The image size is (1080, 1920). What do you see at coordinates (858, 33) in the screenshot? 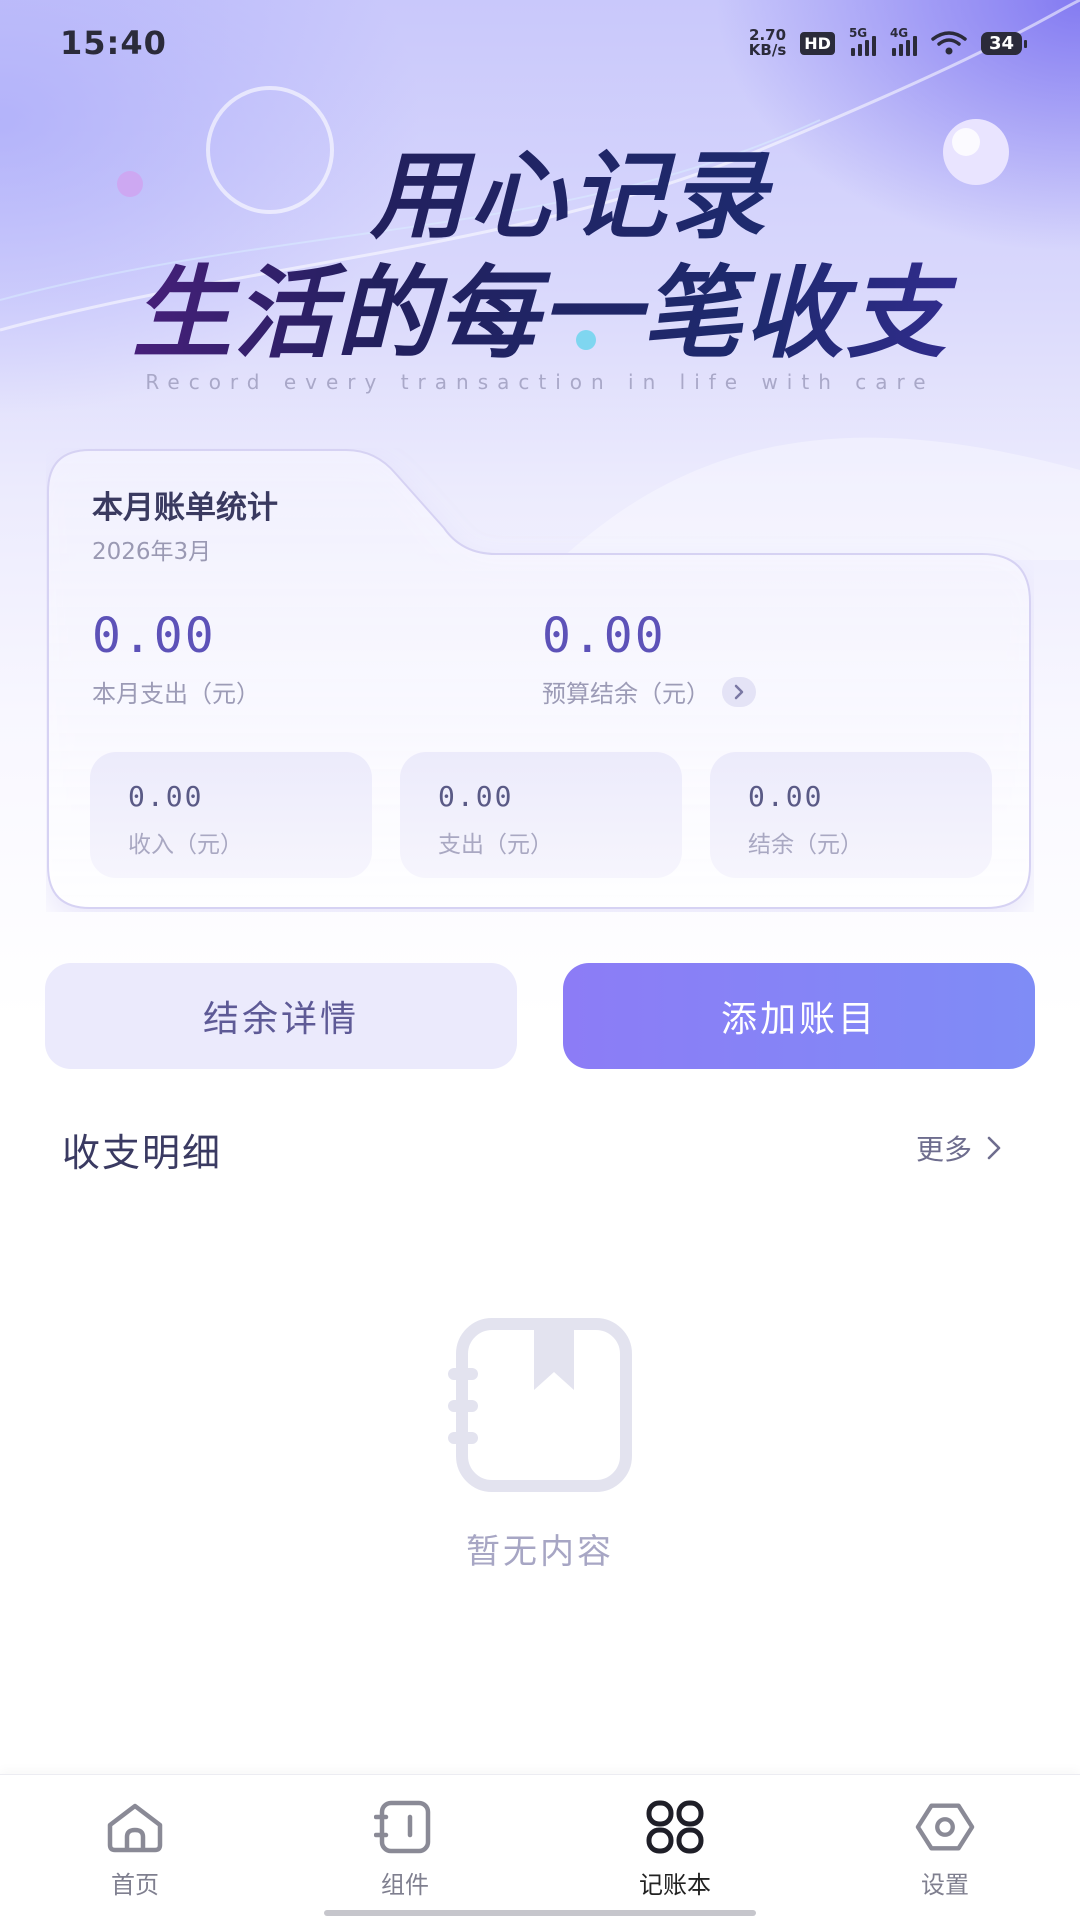
I see `signal-5g-label: 5G` at bounding box center [858, 33].